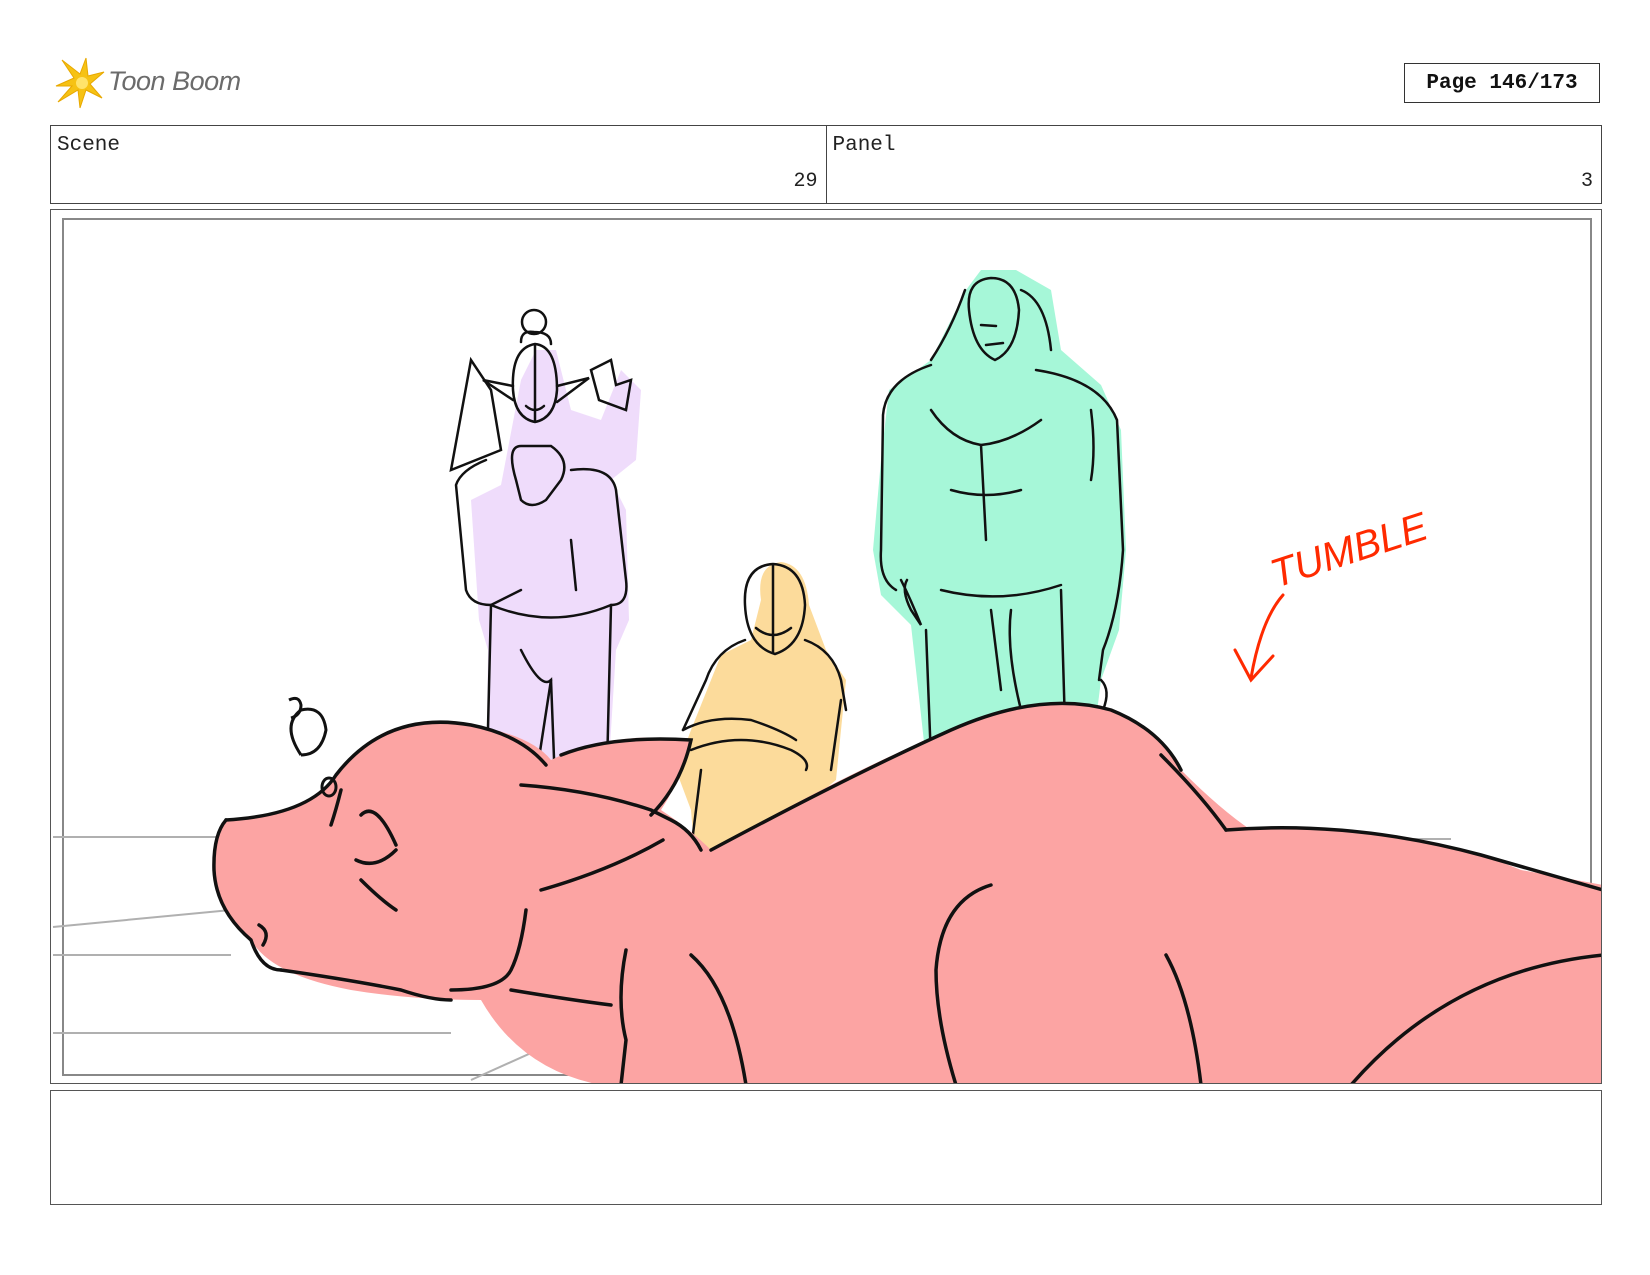 This screenshot has height=1275, width=1650. I want to click on starburst-icon, so click(80, 83).